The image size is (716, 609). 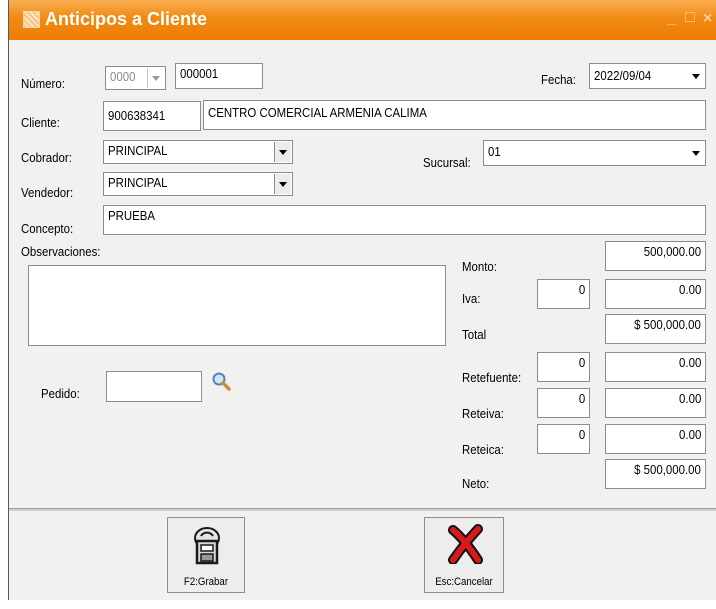 I want to click on sucursal-select: 01, so click(x=594, y=153).